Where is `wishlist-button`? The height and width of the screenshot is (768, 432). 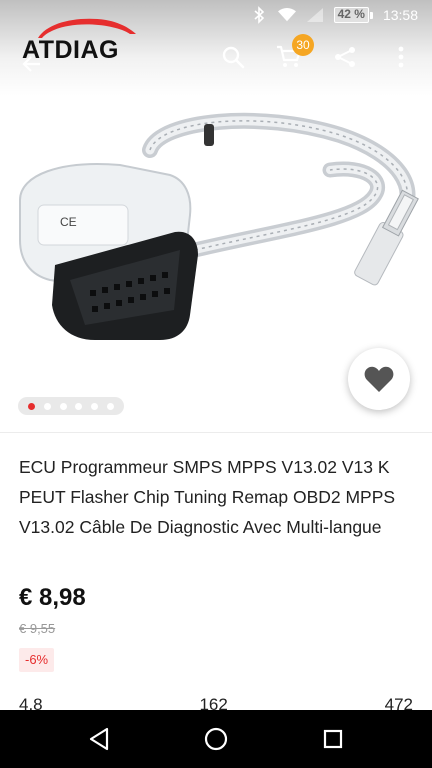
wishlist-button is located at coordinates (379, 379).